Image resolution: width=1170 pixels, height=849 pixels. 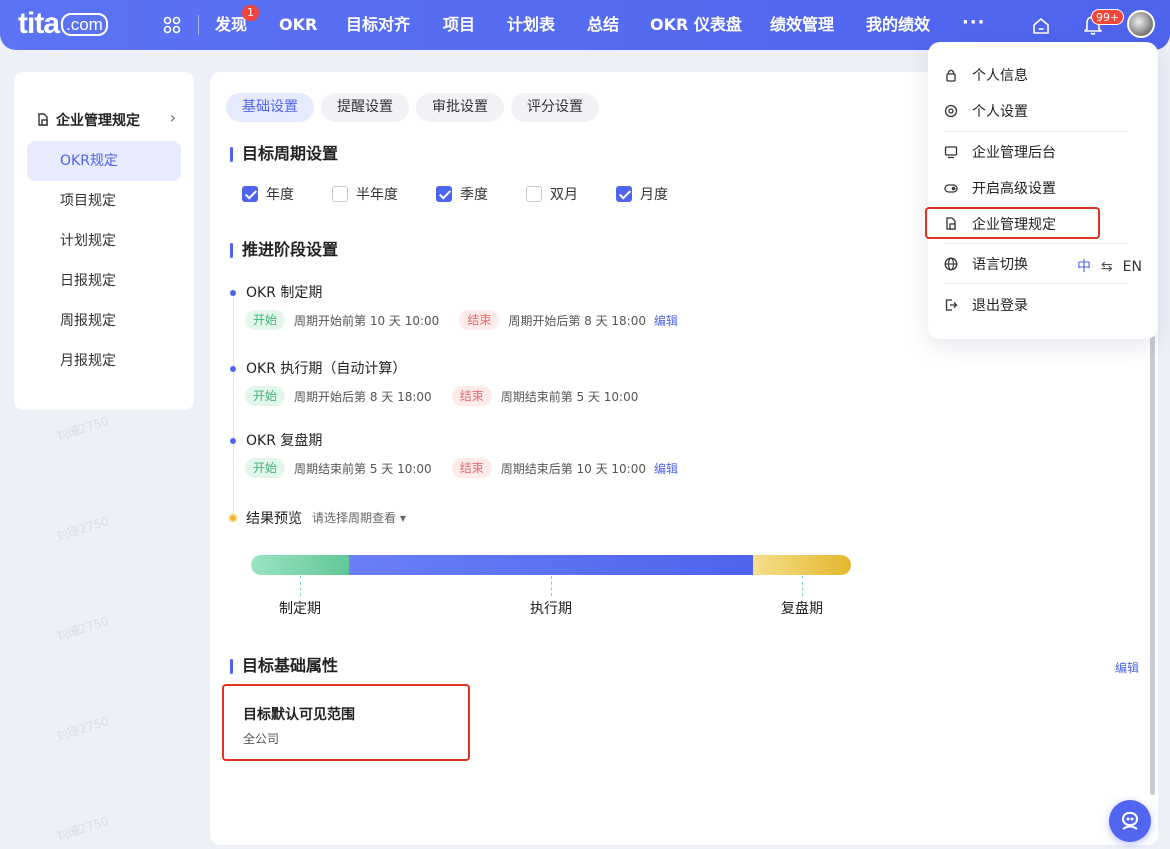 What do you see at coordinates (1036, 111) in the screenshot?
I see `menu-item-personal-settings: 个人设置` at bounding box center [1036, 111].